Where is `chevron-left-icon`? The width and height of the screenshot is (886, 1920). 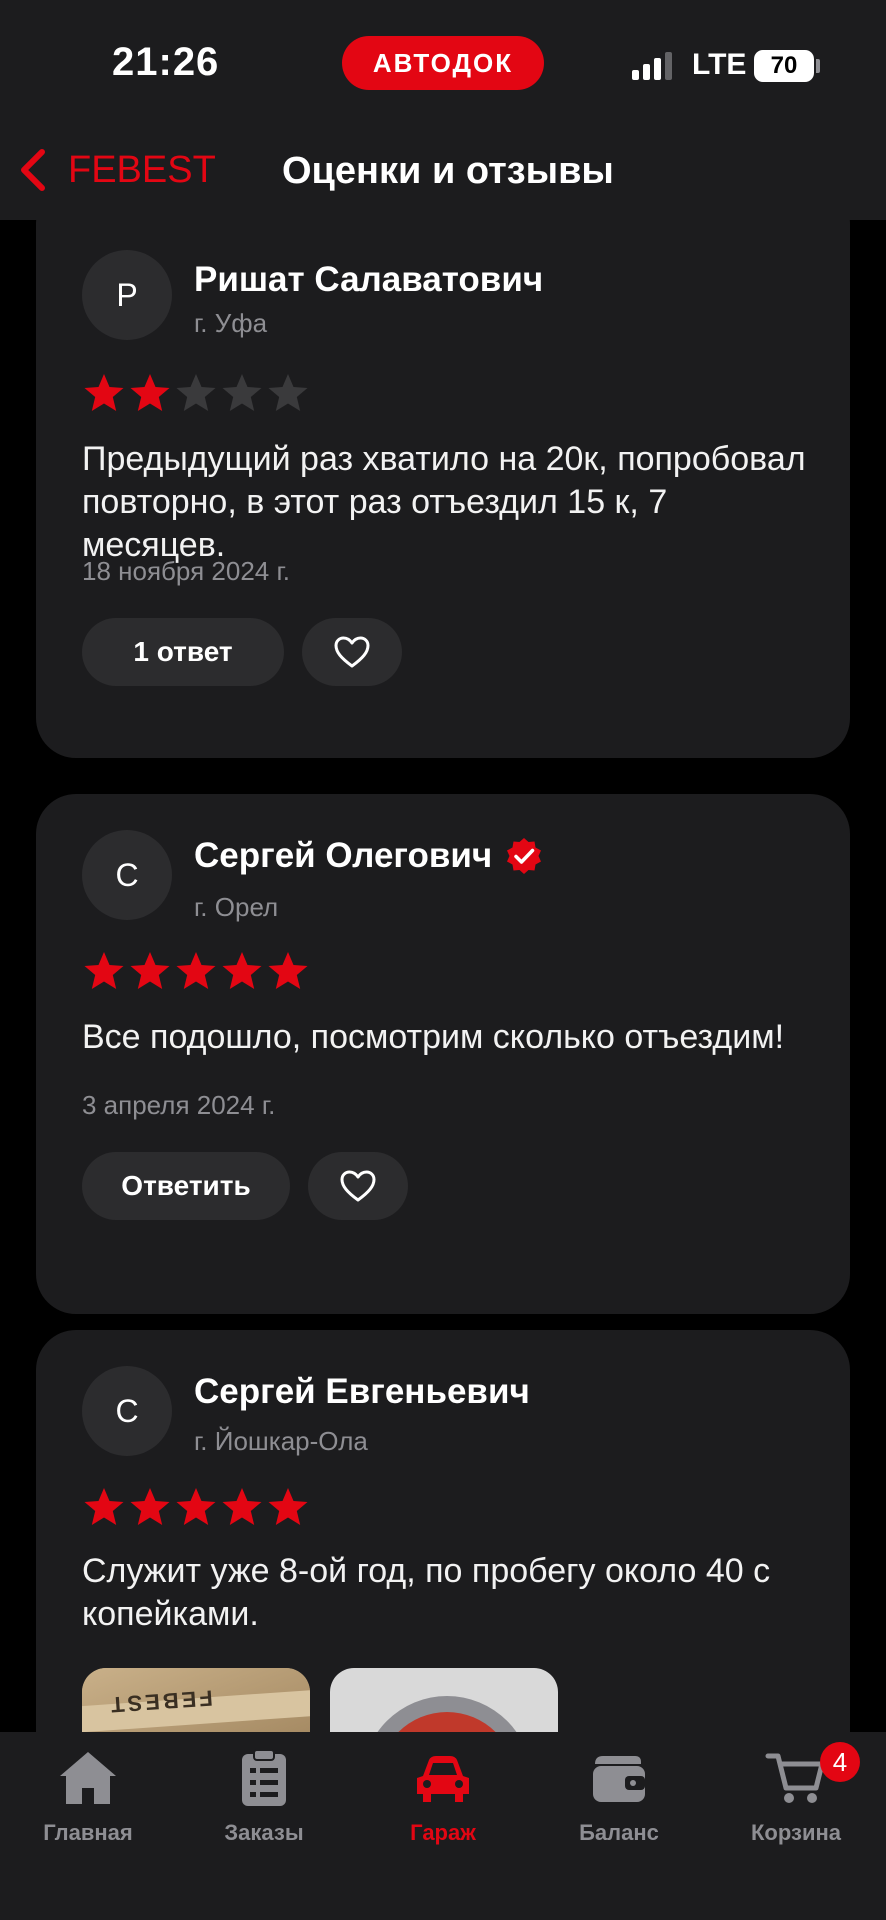 chevron-left-icon is located at coordinates (33, 170).